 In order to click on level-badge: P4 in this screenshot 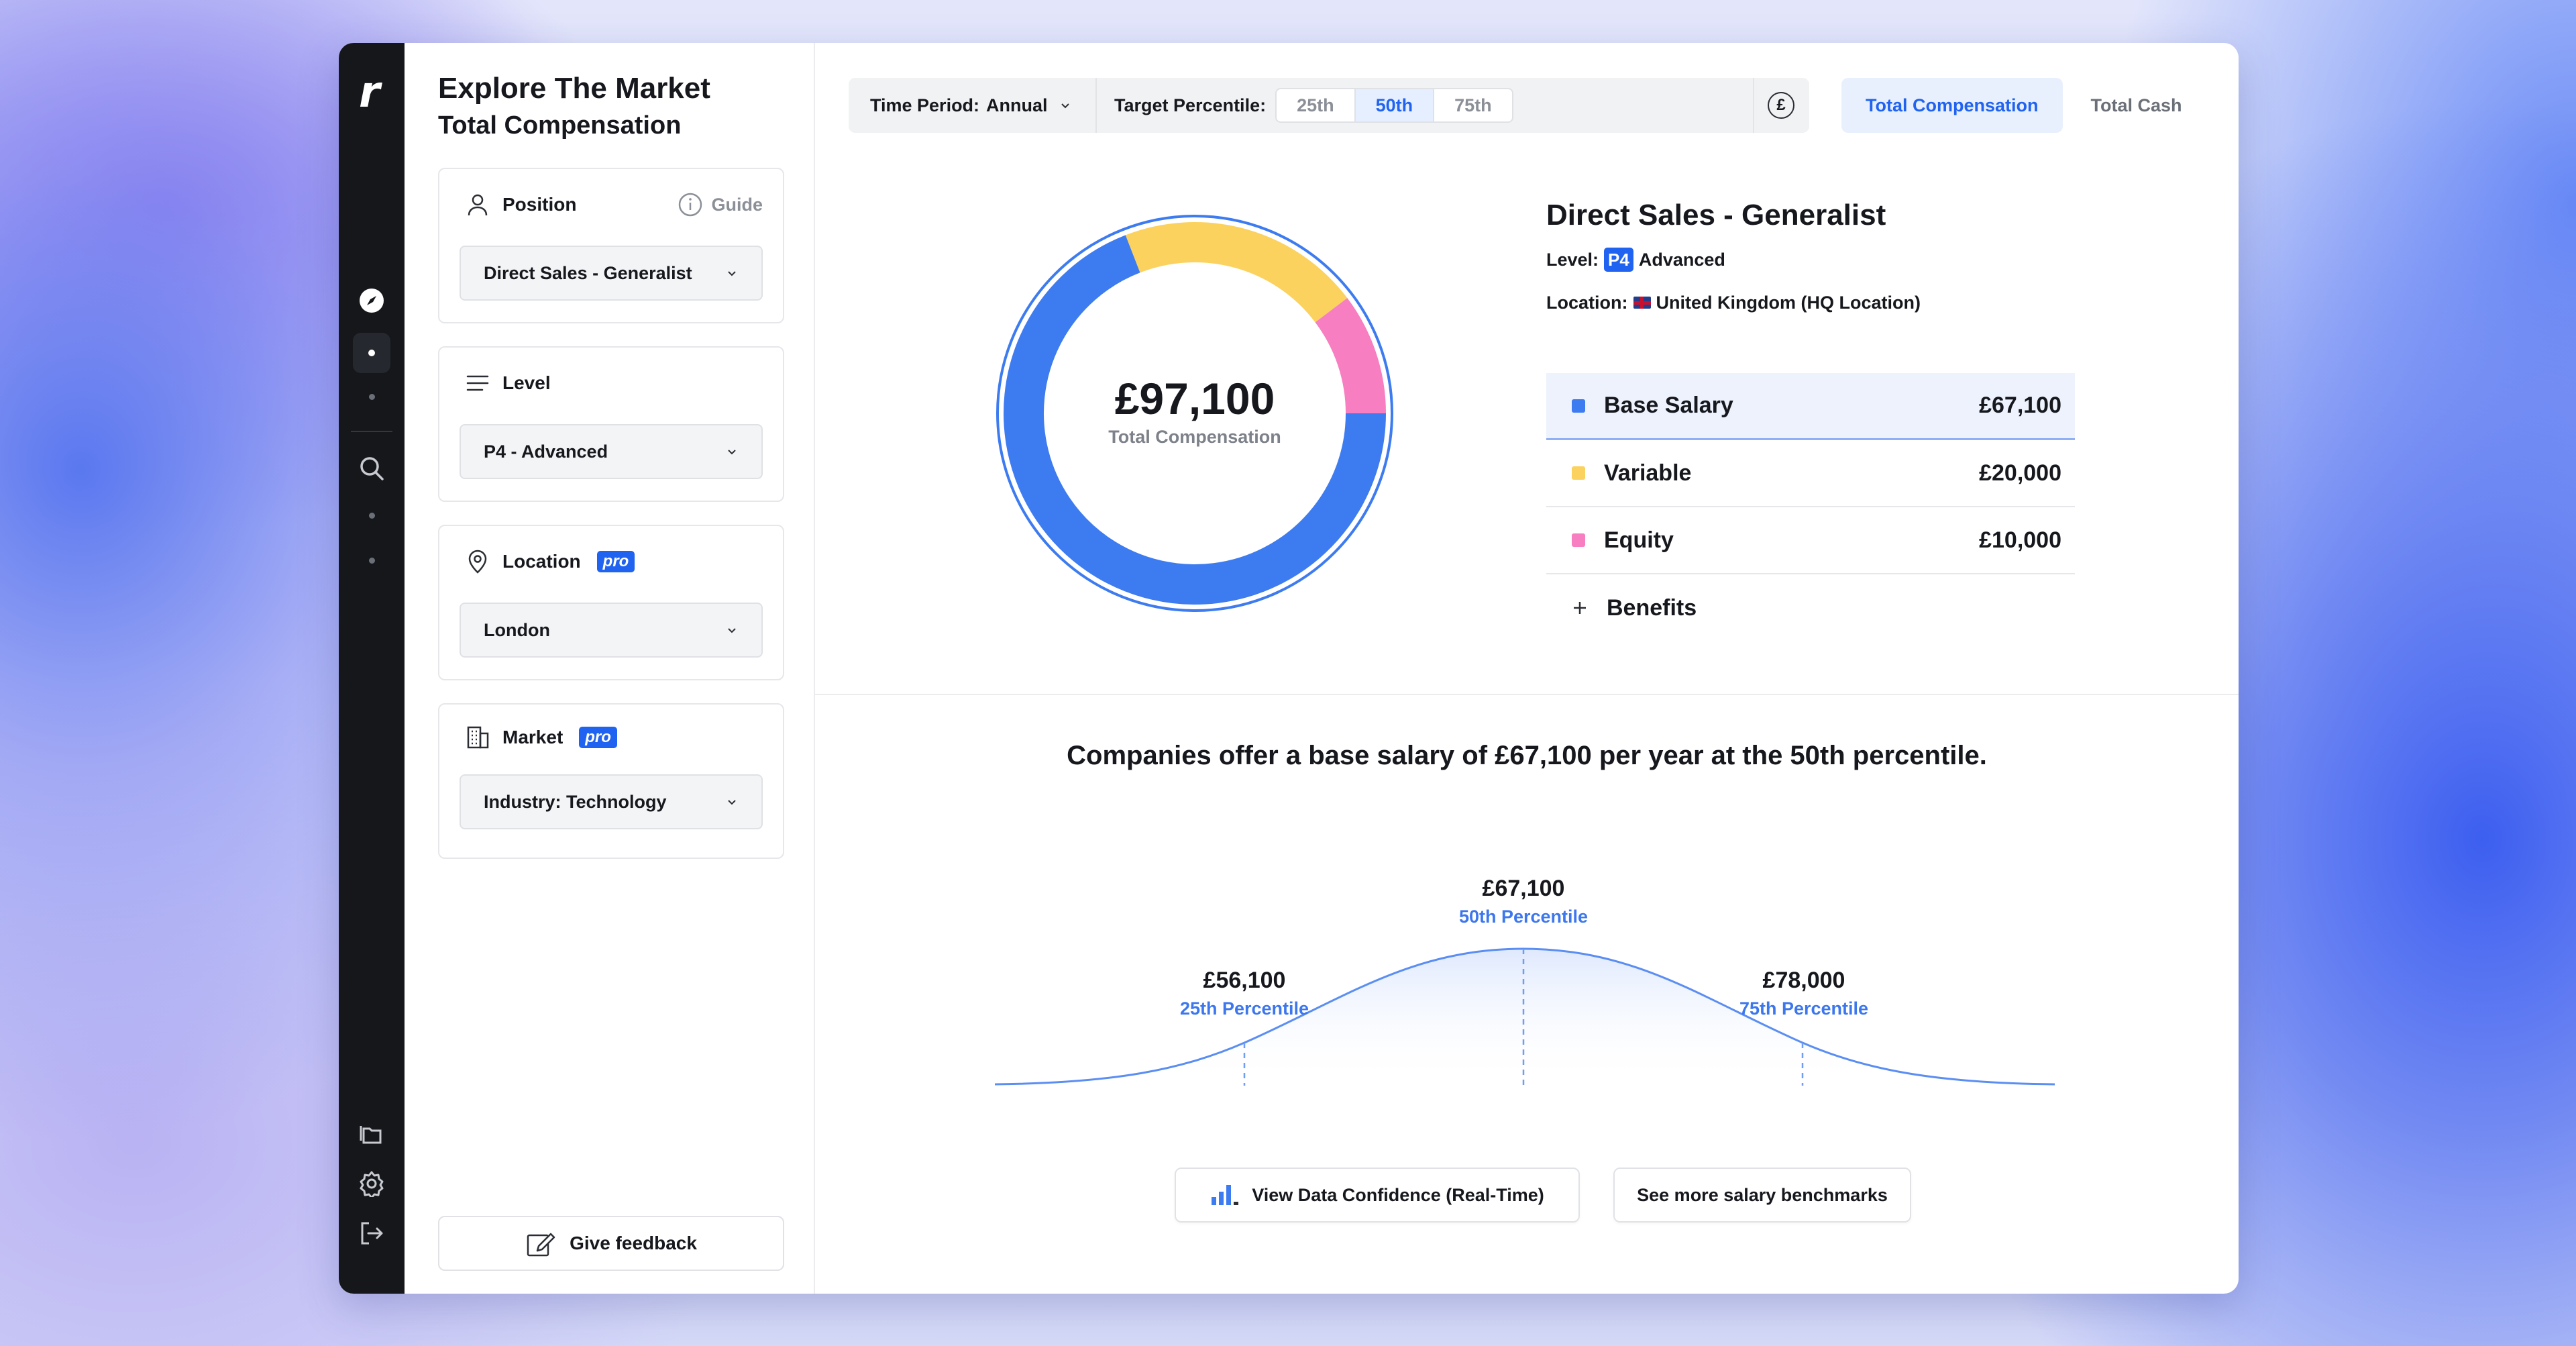, I will do `click(1618, 260)`.